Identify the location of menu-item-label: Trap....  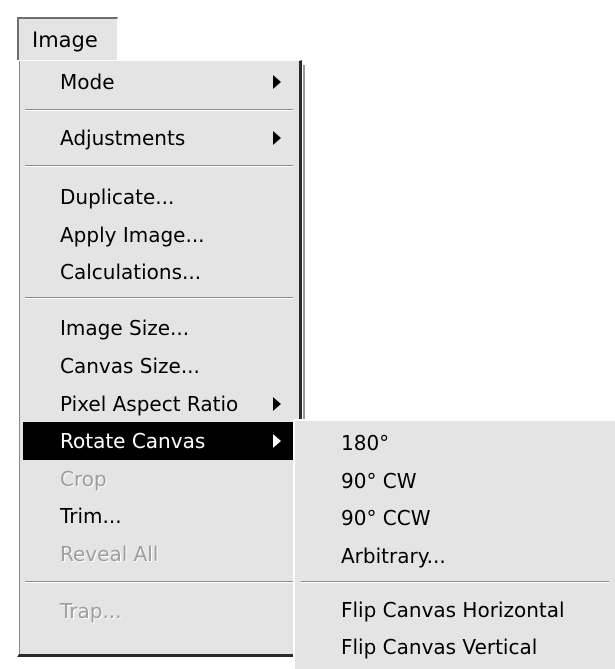
(91, 611).